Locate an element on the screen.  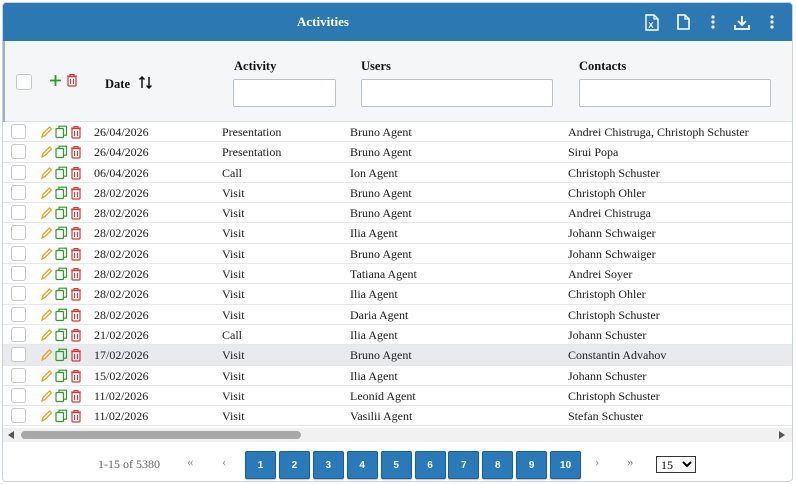
scrollbar-thumb is located at coordinates (161, 435).